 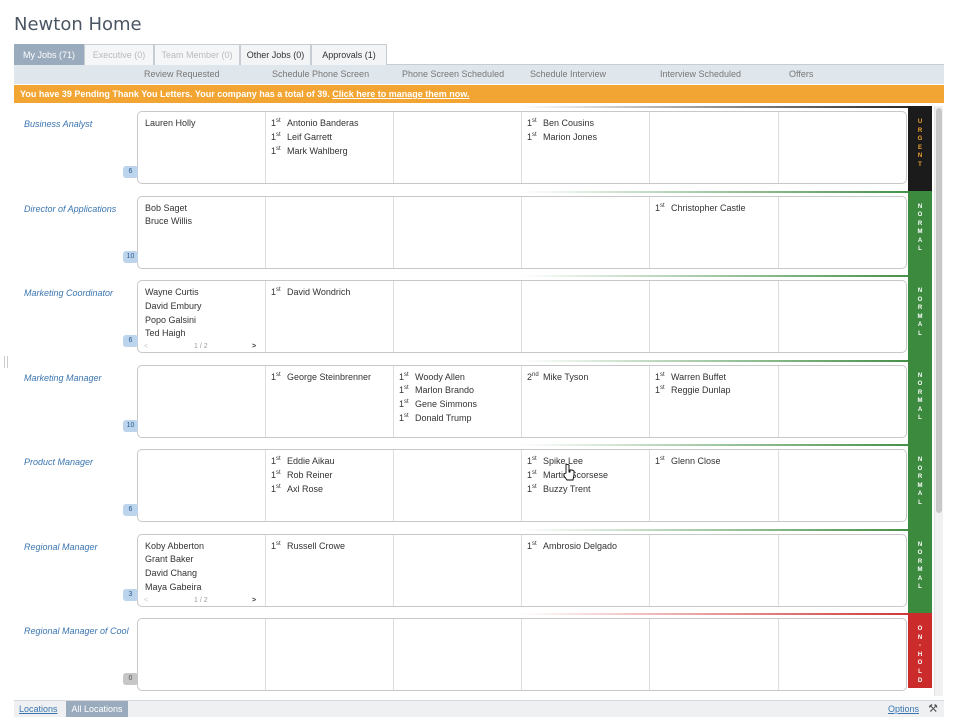 I want to click on candidate-entry: 1st Buzzy Trent, so click(x=588, y=490).